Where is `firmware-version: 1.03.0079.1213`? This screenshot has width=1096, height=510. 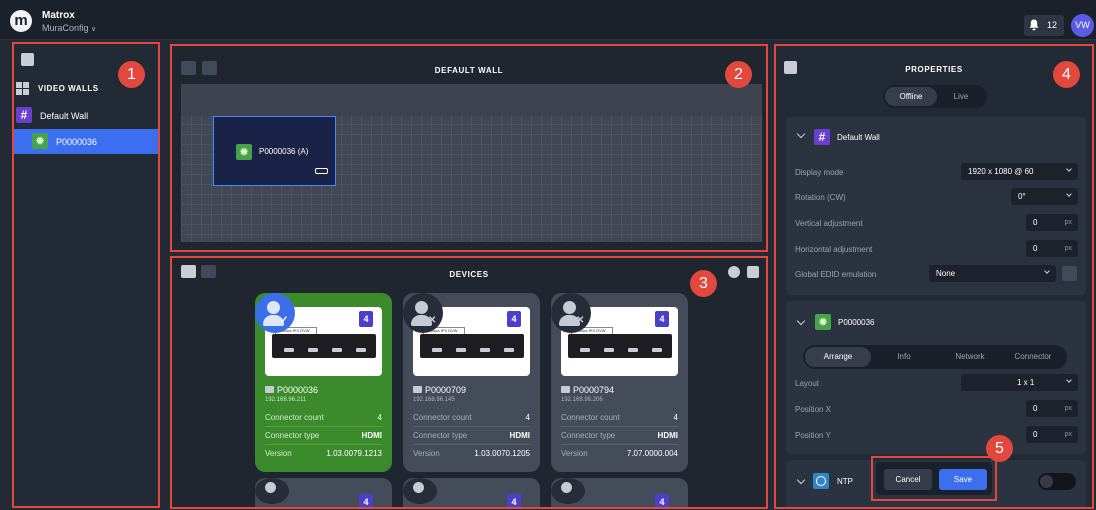
firmware-version: 1.03.0079.1213 is located at coordinates (354, 453).